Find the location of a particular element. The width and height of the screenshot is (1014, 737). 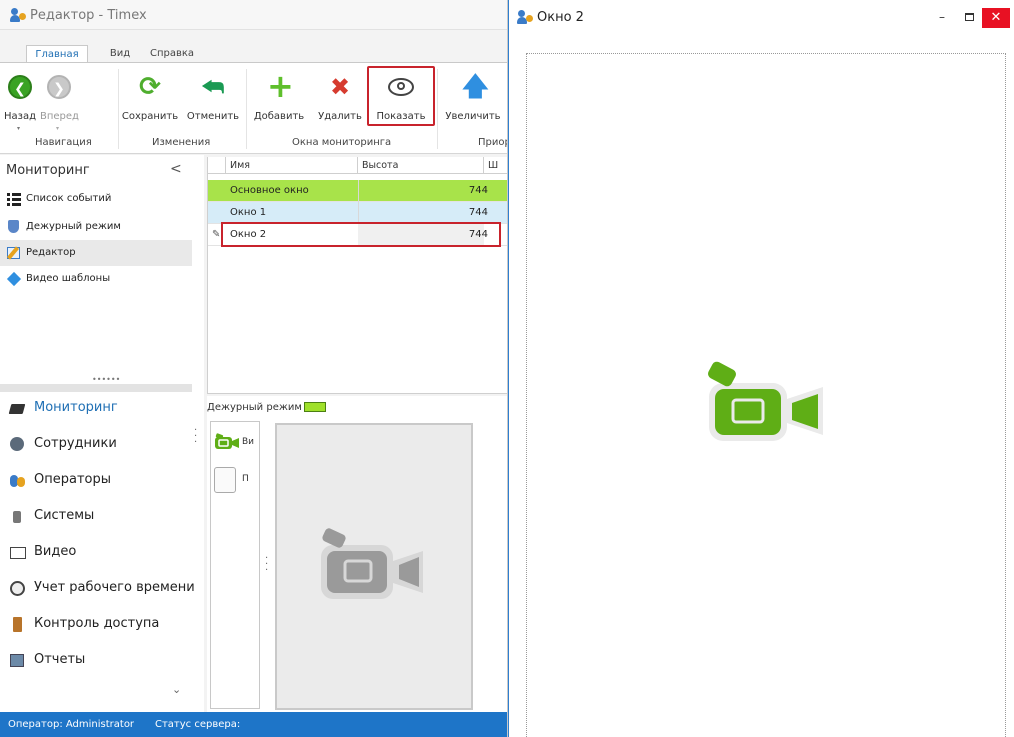

grid-header-indicator is located at coordinates (217, 165).